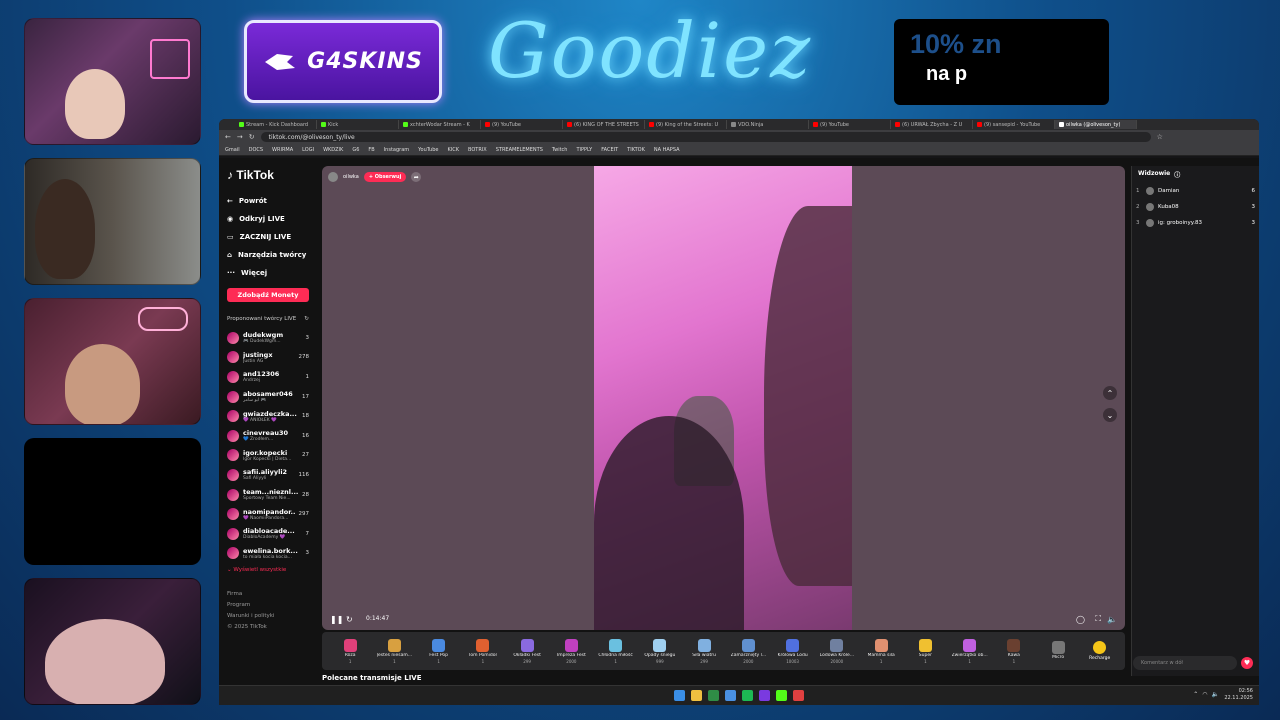 This screenshot has width=1280, height=720. I want to click on bookmark-item: STREAMELEMENTS, so click(519, 150).